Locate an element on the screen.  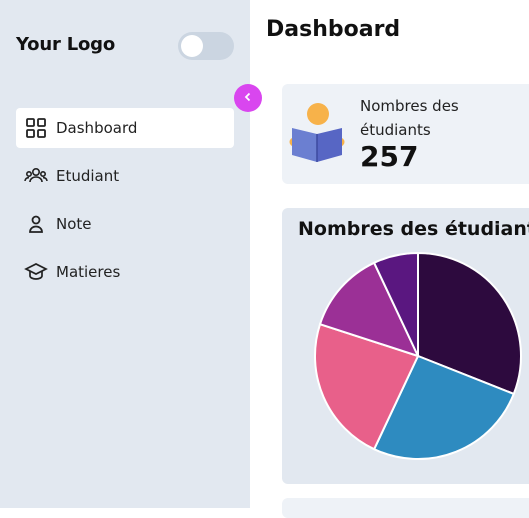
chevron-left-icon is located at coordinates (248, 98).